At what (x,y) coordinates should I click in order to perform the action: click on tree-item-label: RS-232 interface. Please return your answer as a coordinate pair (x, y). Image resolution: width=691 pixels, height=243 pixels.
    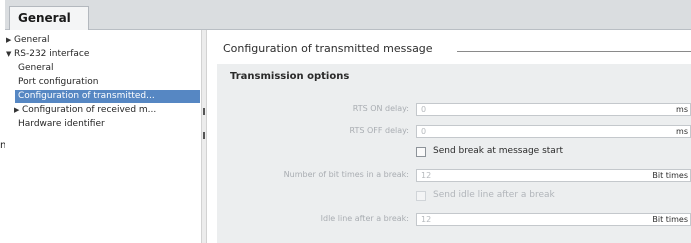
    Looking at the image, I should click on (52, 54).